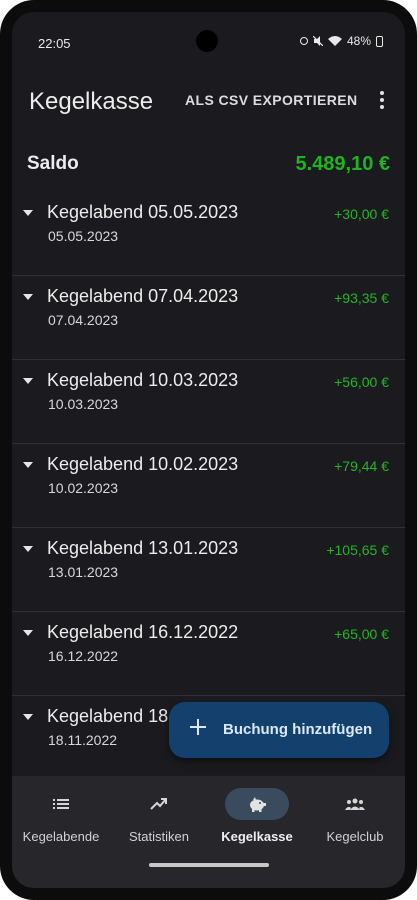  Describe the element at coordinates (159, 836) in the screenshot. I see `nav-label: Statistiken` at that location.